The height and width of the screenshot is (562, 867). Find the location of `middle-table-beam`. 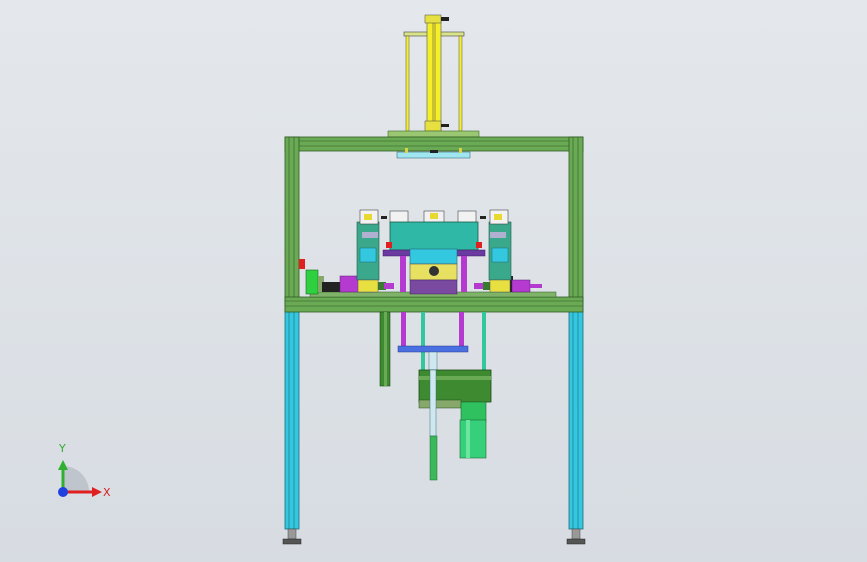

middle-table-beam is located at coordinates (434, 302).